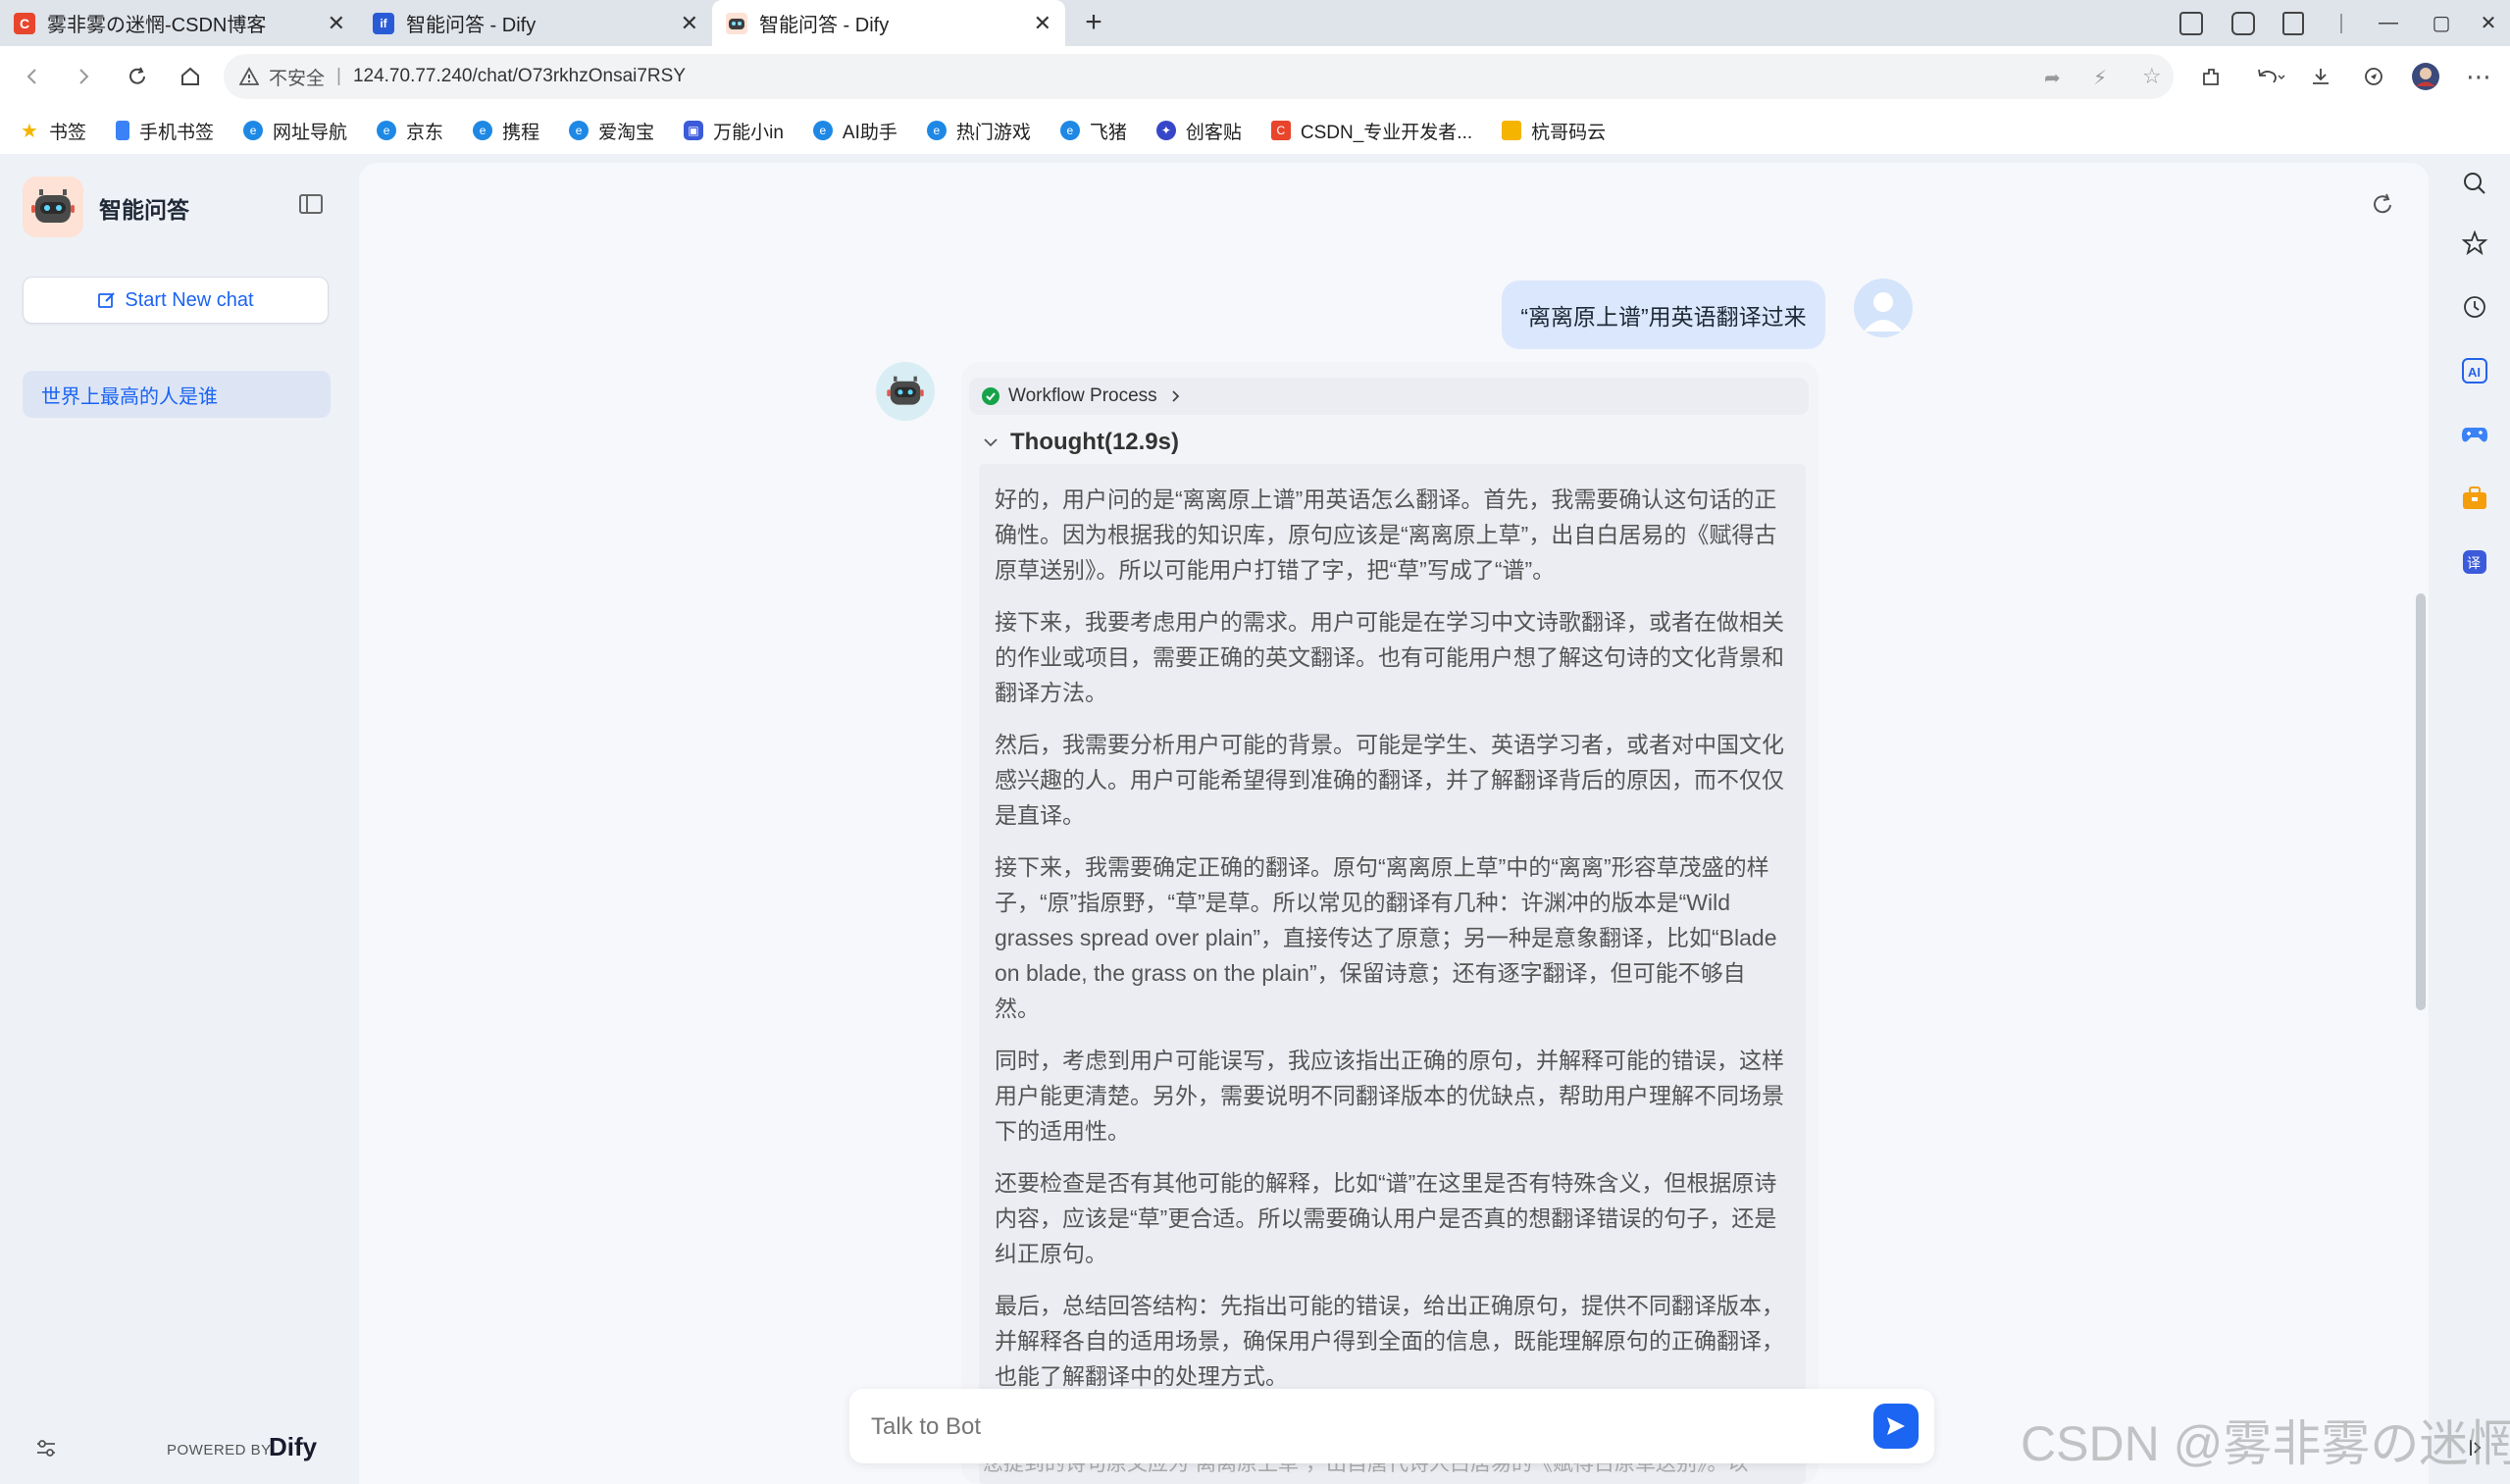 The width and height of the screenshot is (2510, 1484). I want to click on svg-text: AI, so click(2474, 372).